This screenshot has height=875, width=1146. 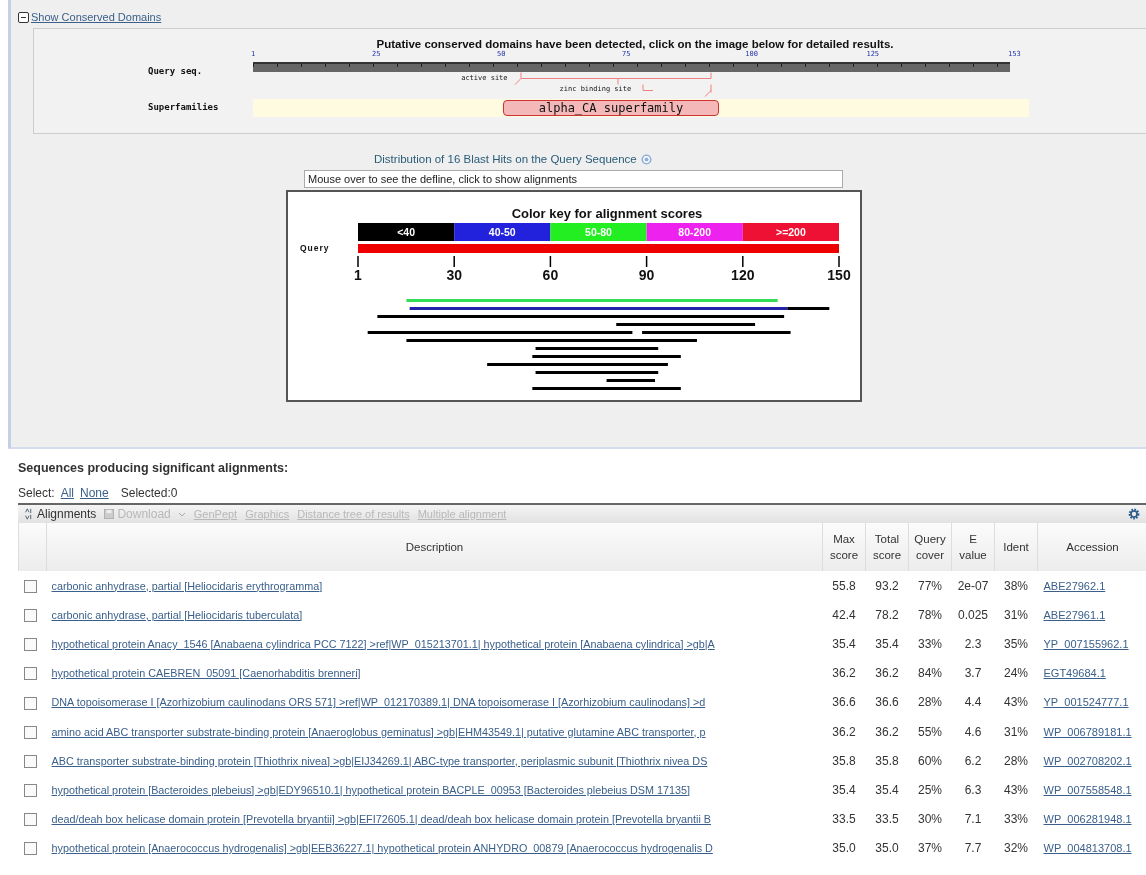 I want to click on color-key-label: 50-80, so click(x=598, y=232).